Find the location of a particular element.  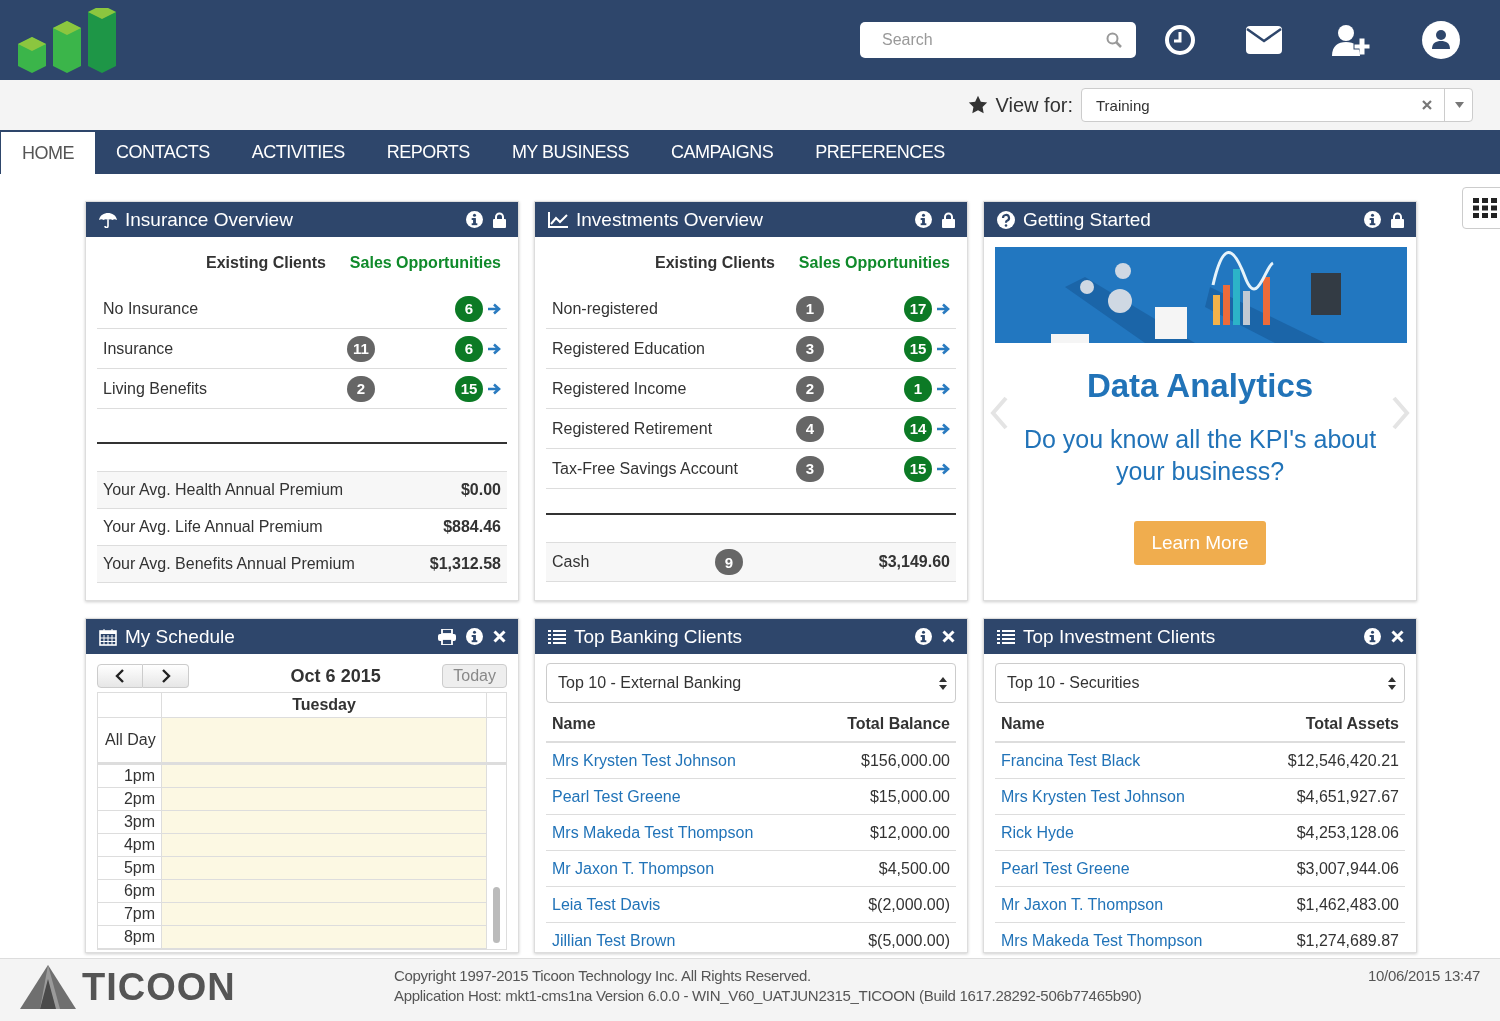

count-badge: 4 is located at coordinates (810, 428).